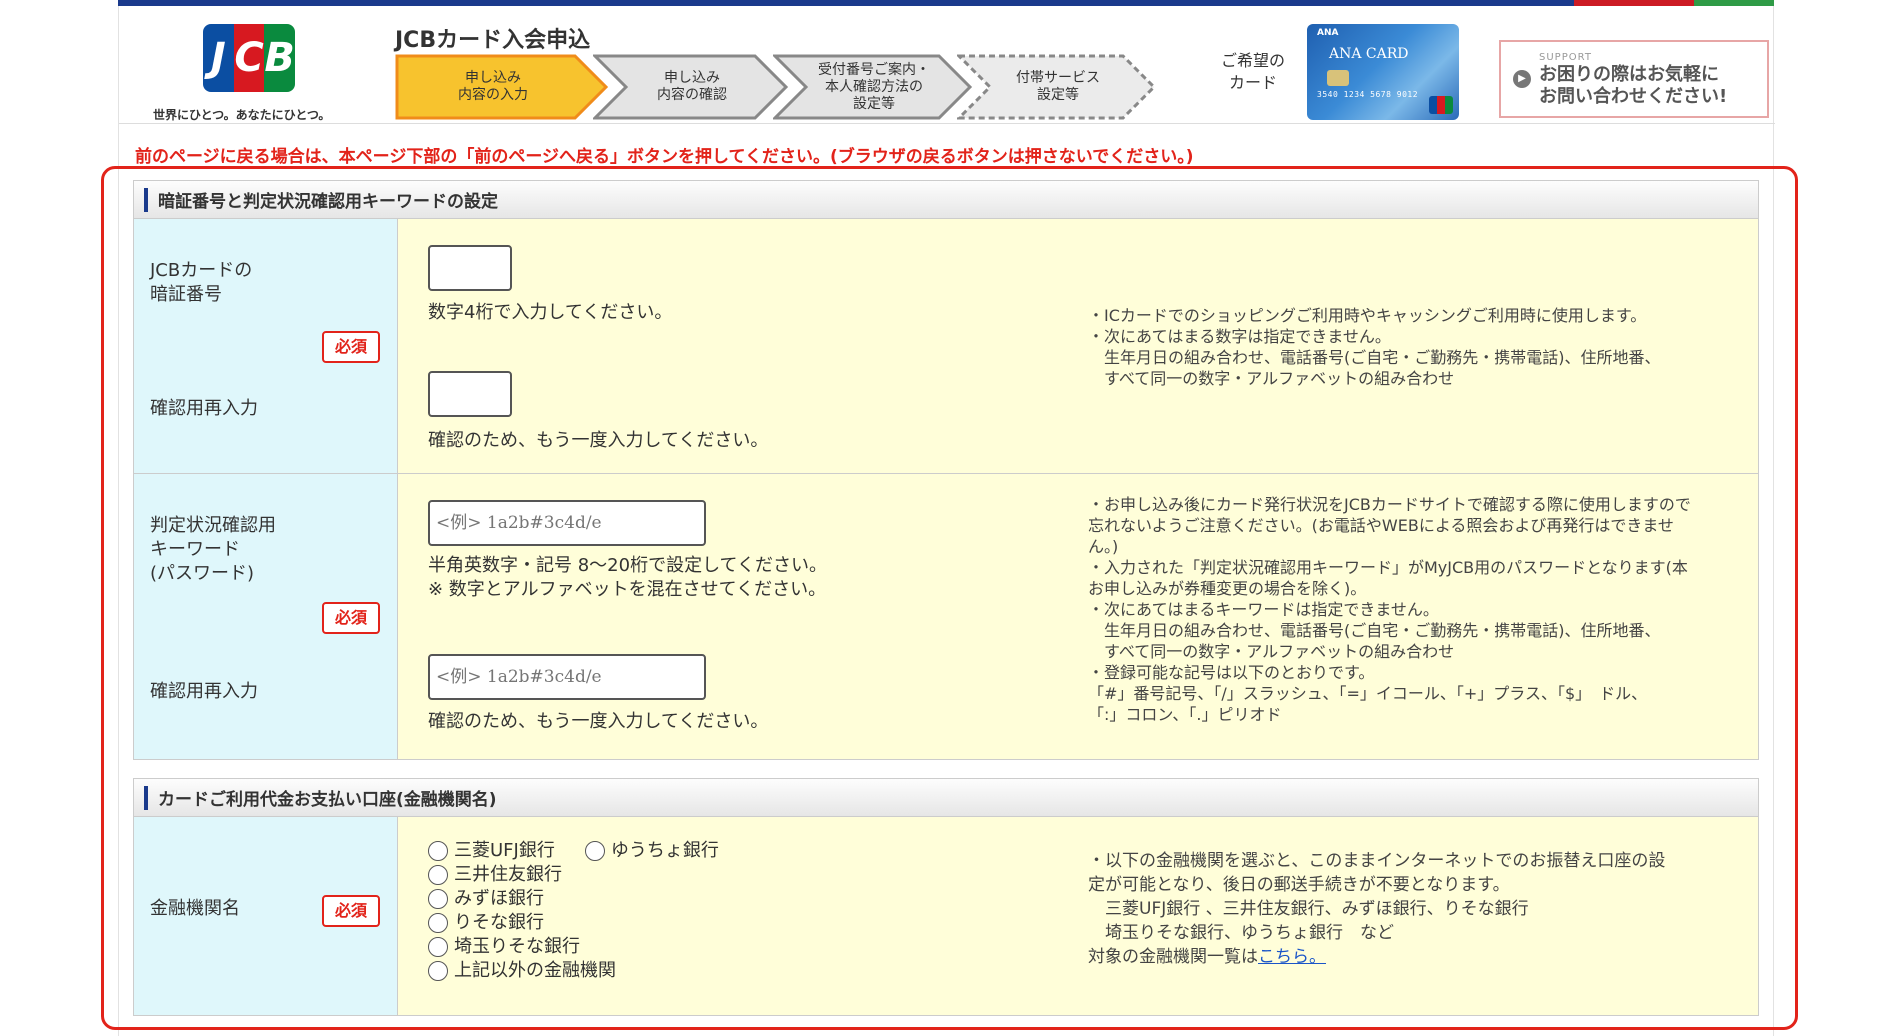 Image resolution: width=1891 pixels, height=1036 pixels. What do you see at coordinates (1383, 72) in the screenshot?
I see `ana-card-image: ANA ANA CARD 3540 1234 5678 9012` at bounding box center [1383, 72].